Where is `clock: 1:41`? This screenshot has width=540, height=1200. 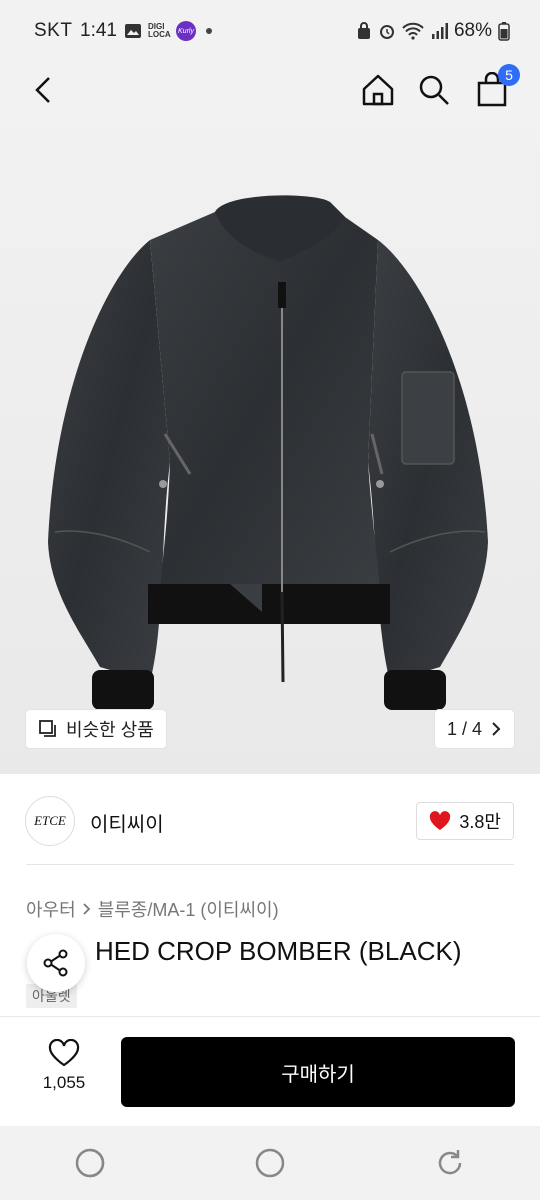
clock: 1:41 is located at coordinates (98, 30).